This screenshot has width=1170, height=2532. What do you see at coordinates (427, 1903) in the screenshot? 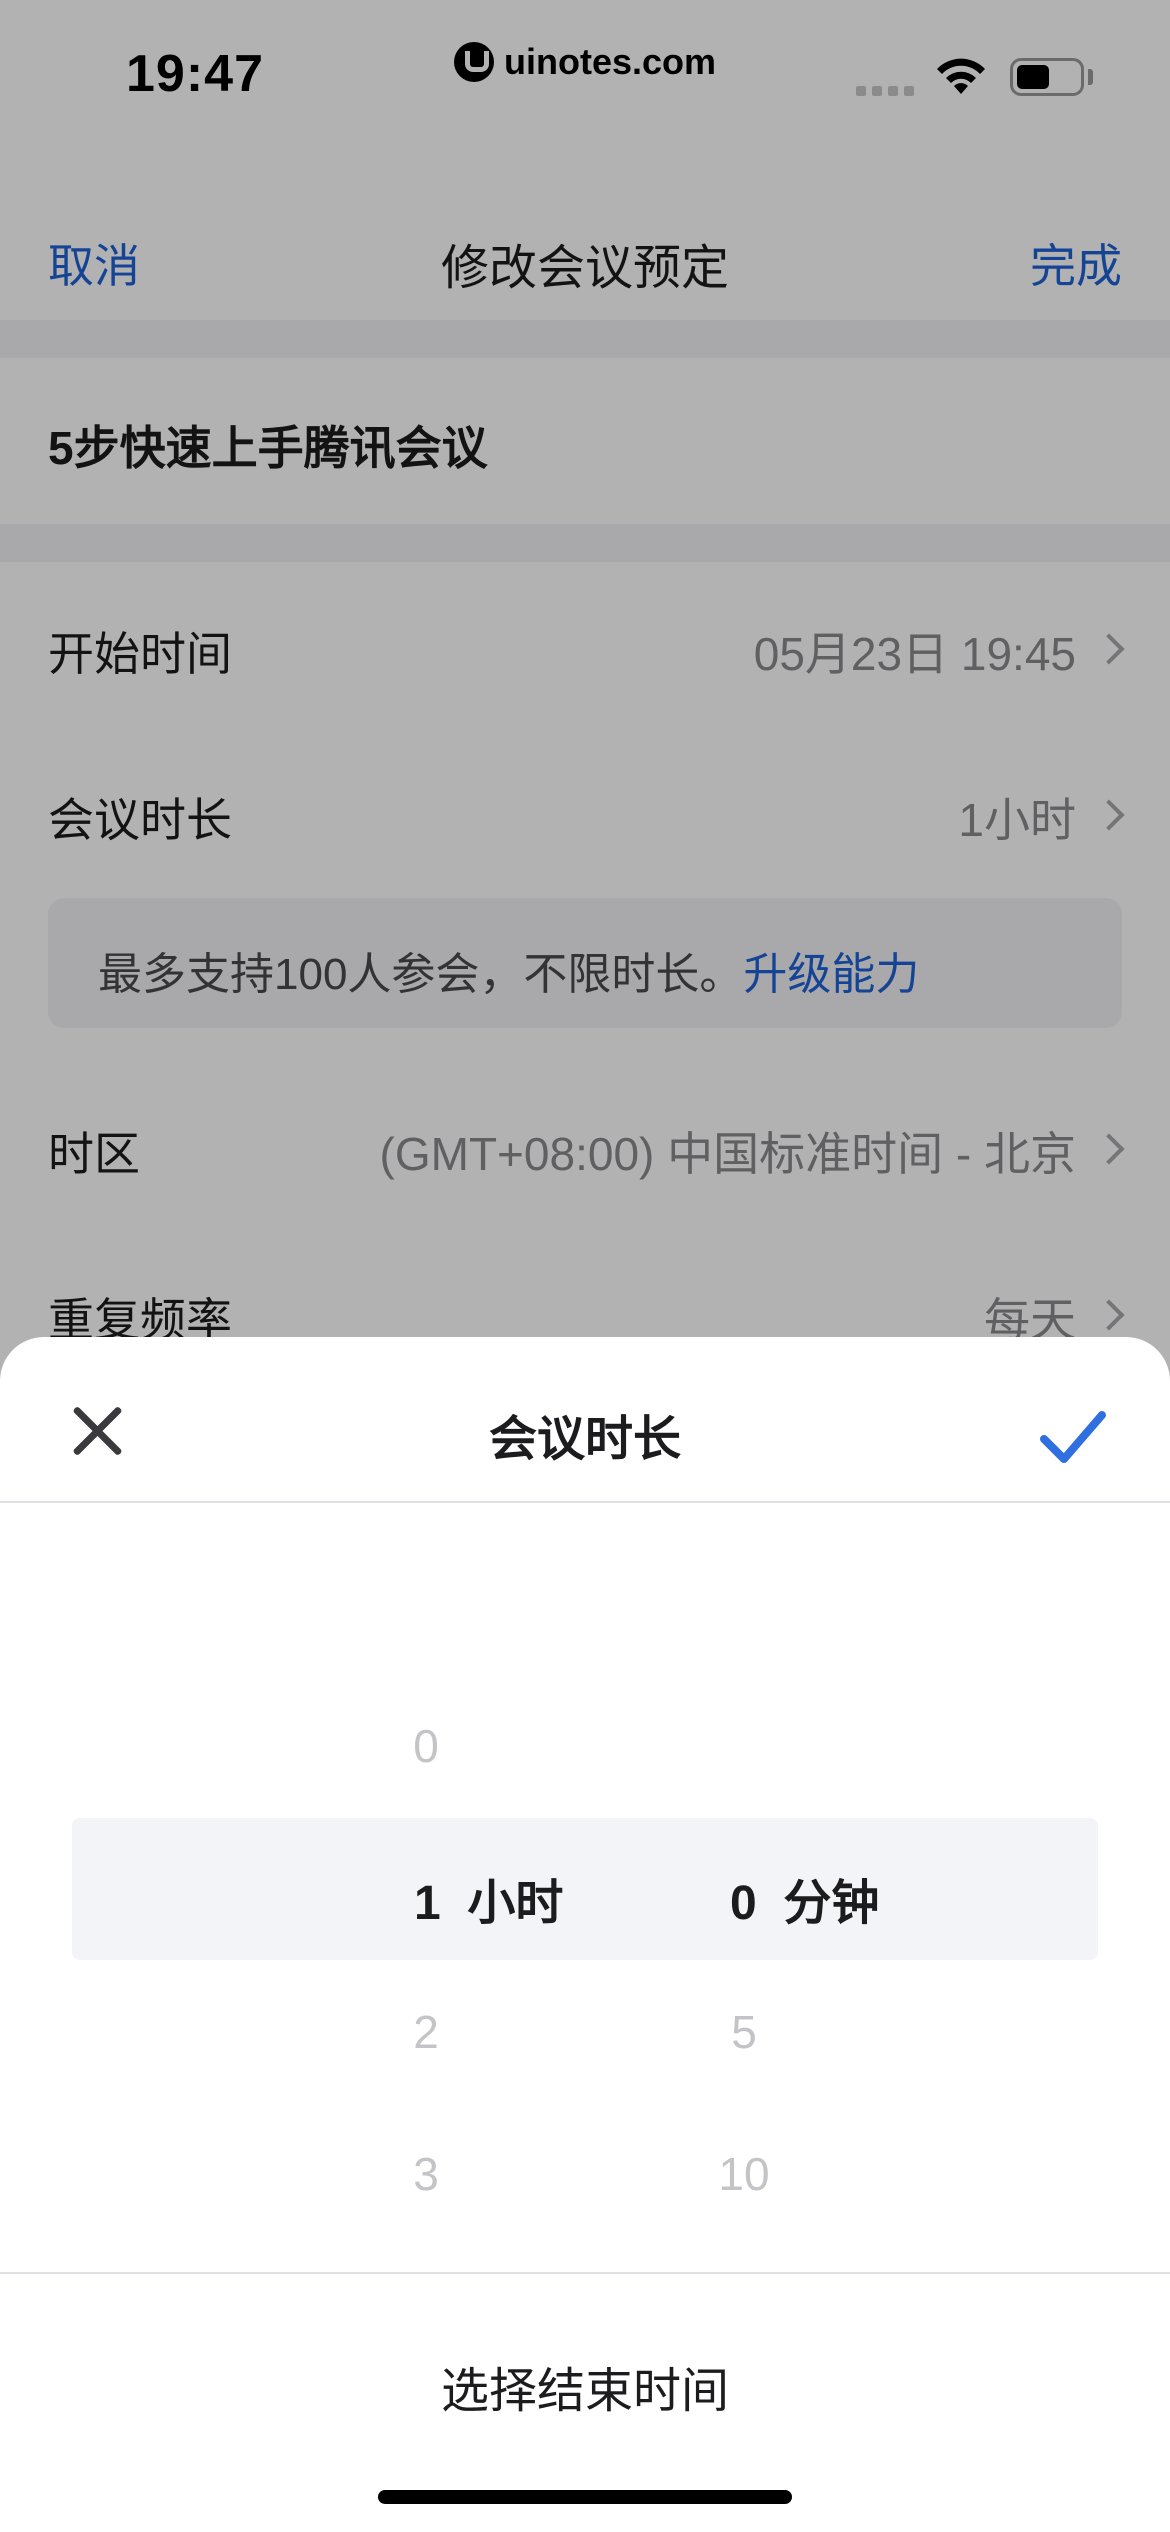
I see `hour-selected-value: 1` at bounding box center [427, 1903].